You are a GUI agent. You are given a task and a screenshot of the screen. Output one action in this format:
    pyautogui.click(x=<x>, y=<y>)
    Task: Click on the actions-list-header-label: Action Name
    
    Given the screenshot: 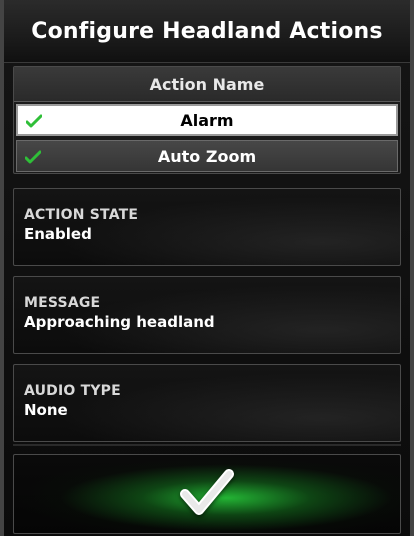 What is the action you would take?
    pyautogui.click(x=207, y=84)
    